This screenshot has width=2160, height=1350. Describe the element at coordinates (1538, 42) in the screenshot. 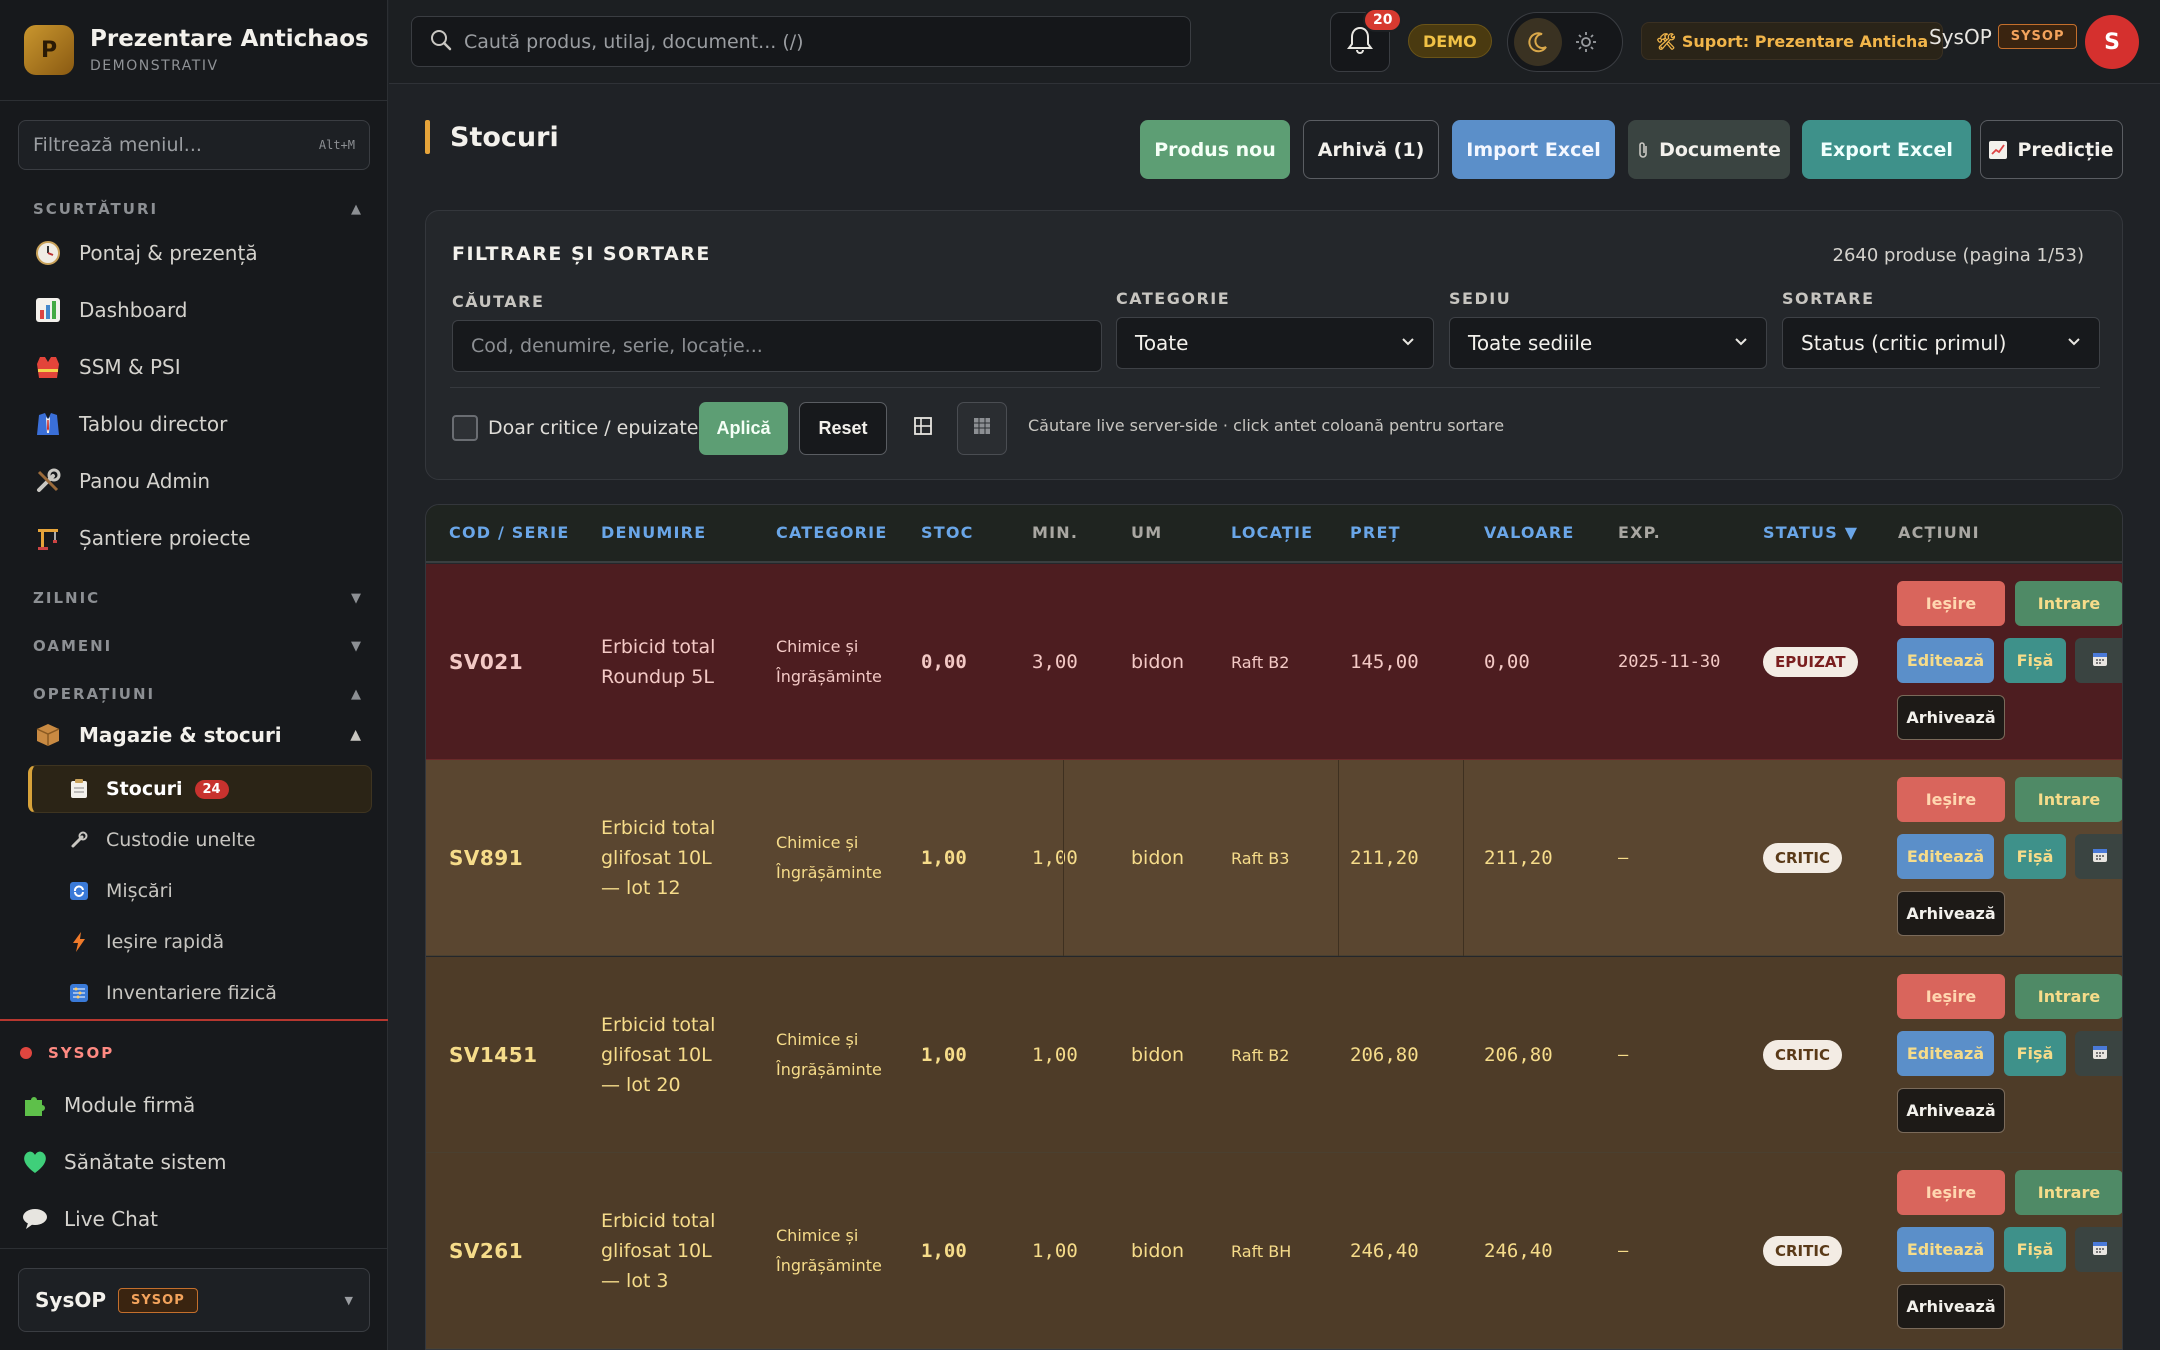

I see `moon-icon` at that location.